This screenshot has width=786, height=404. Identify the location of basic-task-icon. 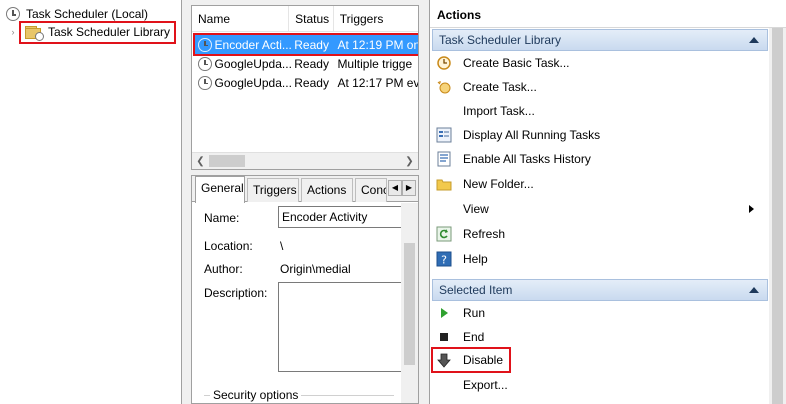
(444, 63).